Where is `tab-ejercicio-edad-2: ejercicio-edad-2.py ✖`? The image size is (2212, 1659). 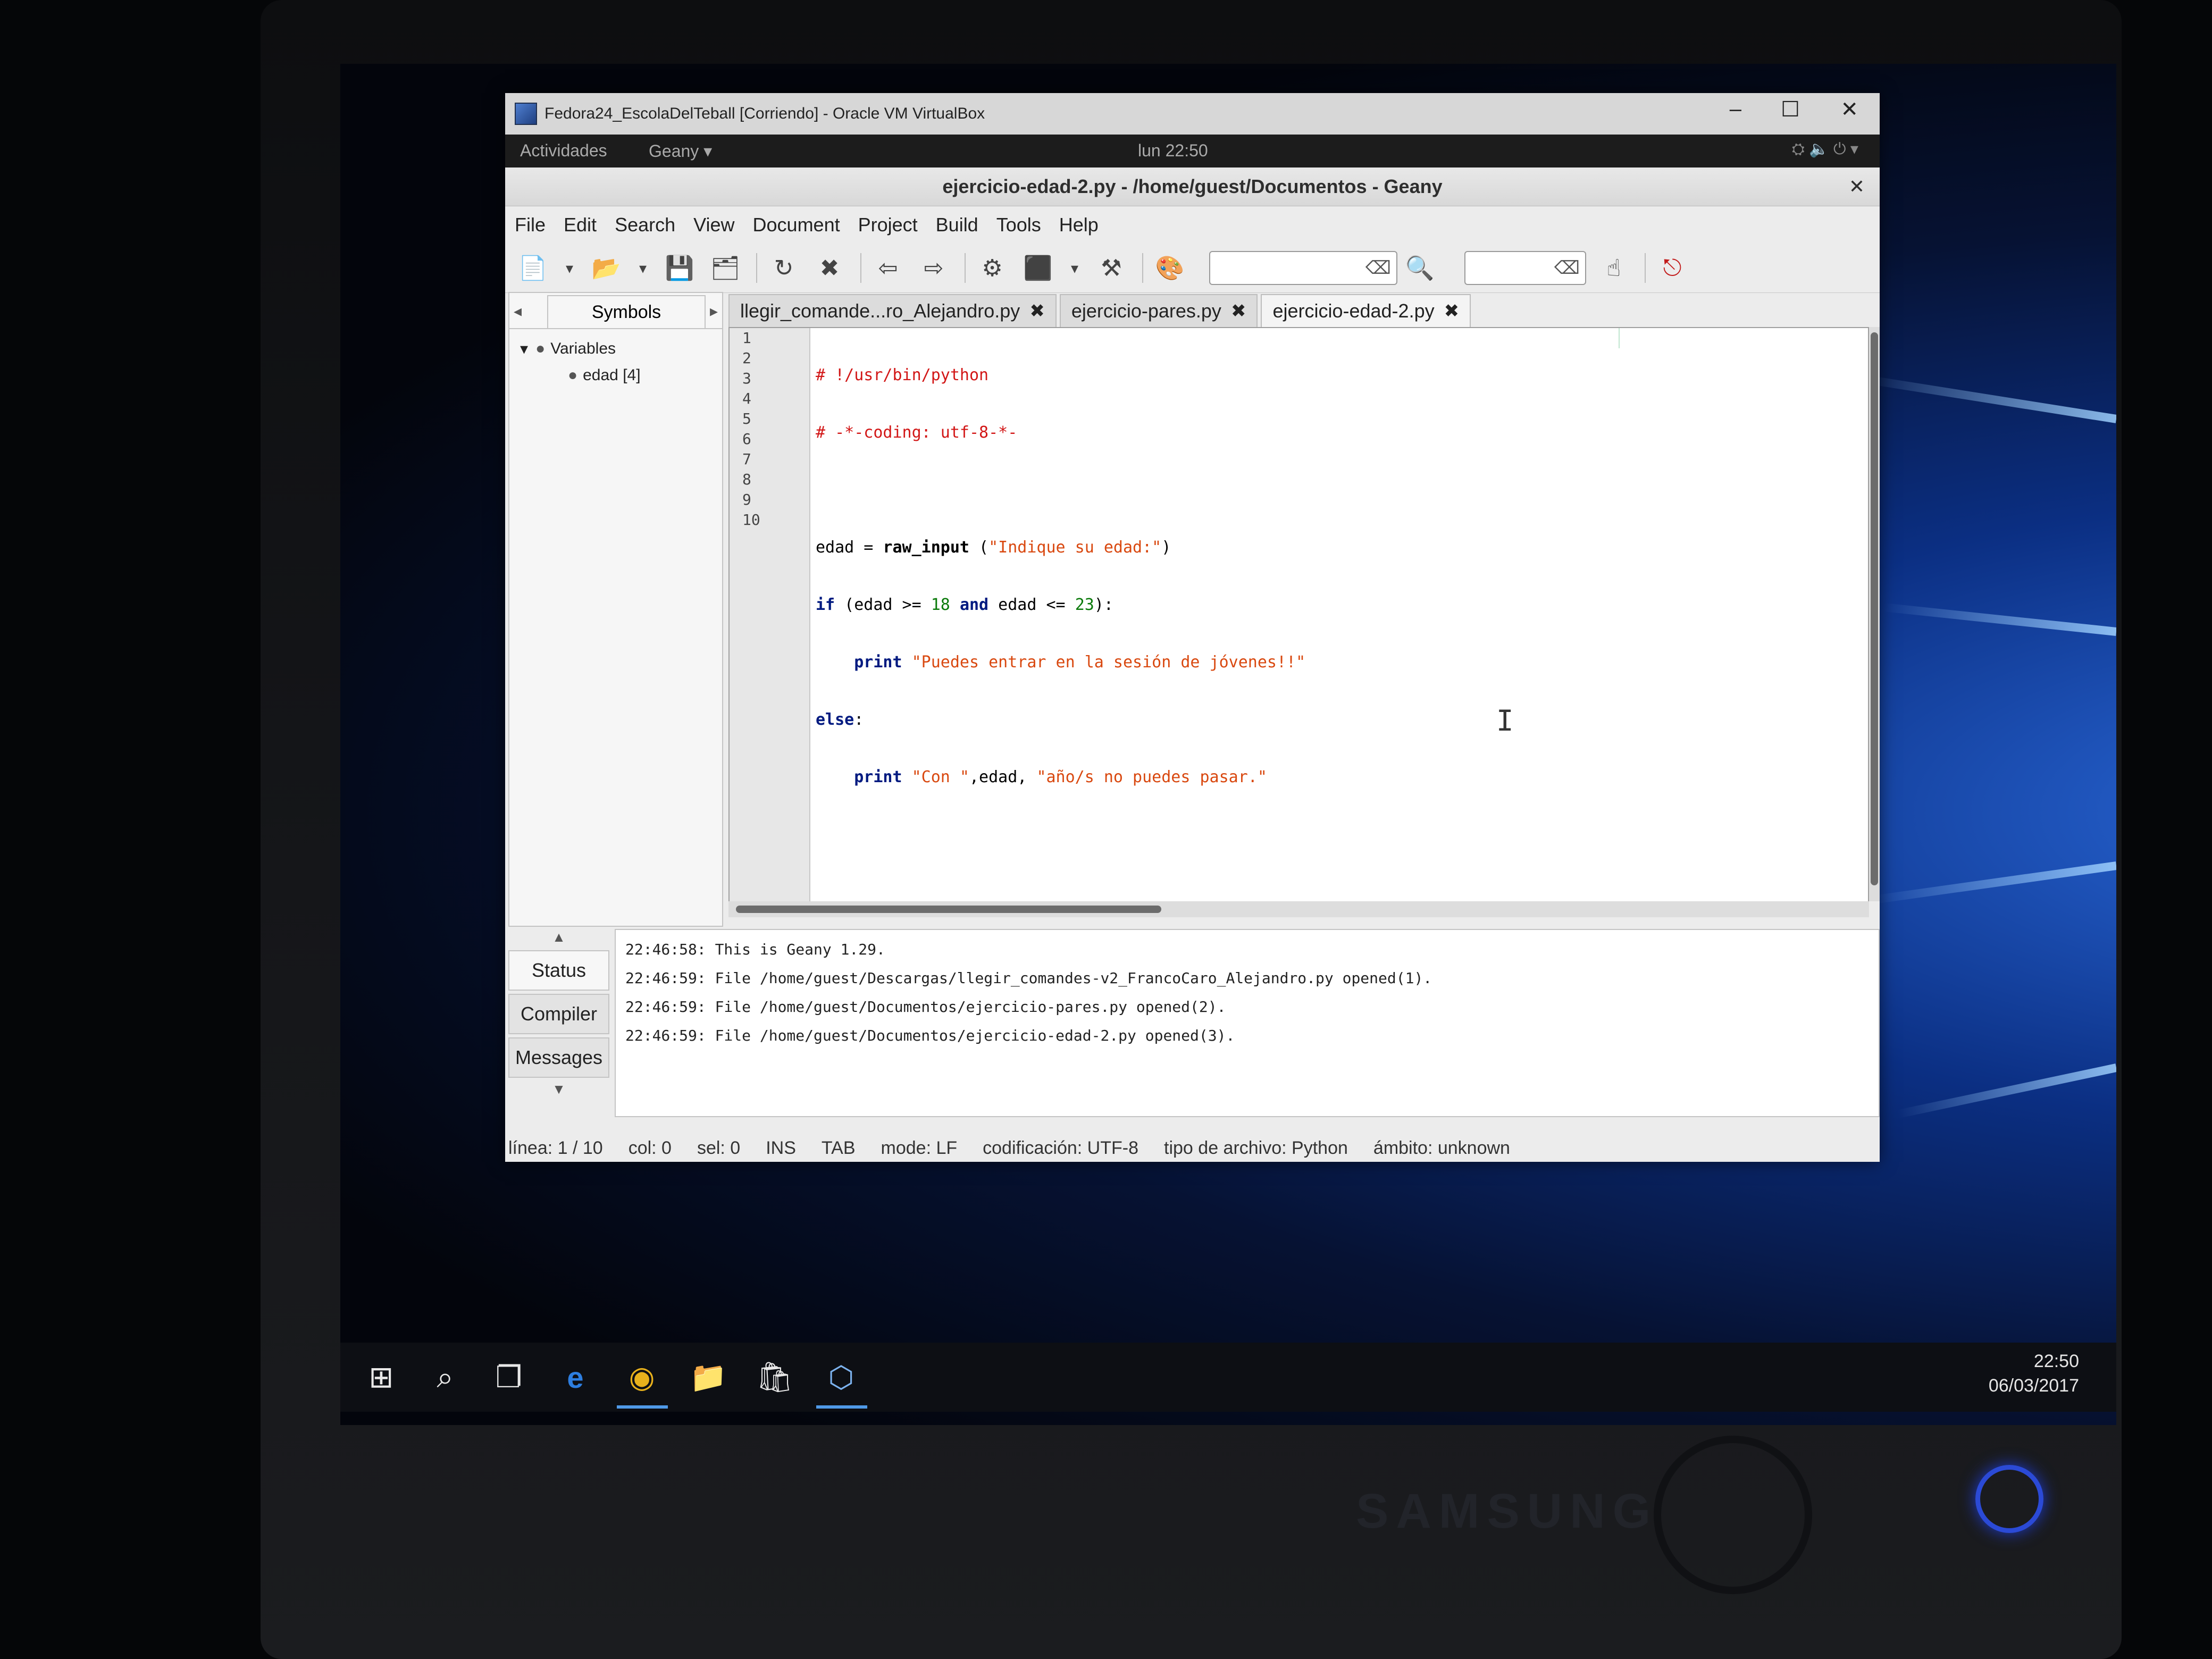
tab-ejercicio-edad-2: ejercicio-edad-2.py ✖ is located at coordinates (1366, 310).